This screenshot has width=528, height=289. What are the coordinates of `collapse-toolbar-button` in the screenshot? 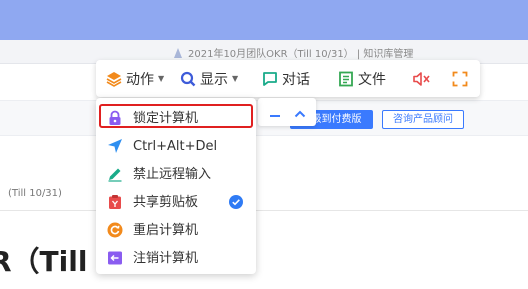 It's located at (300, 112).